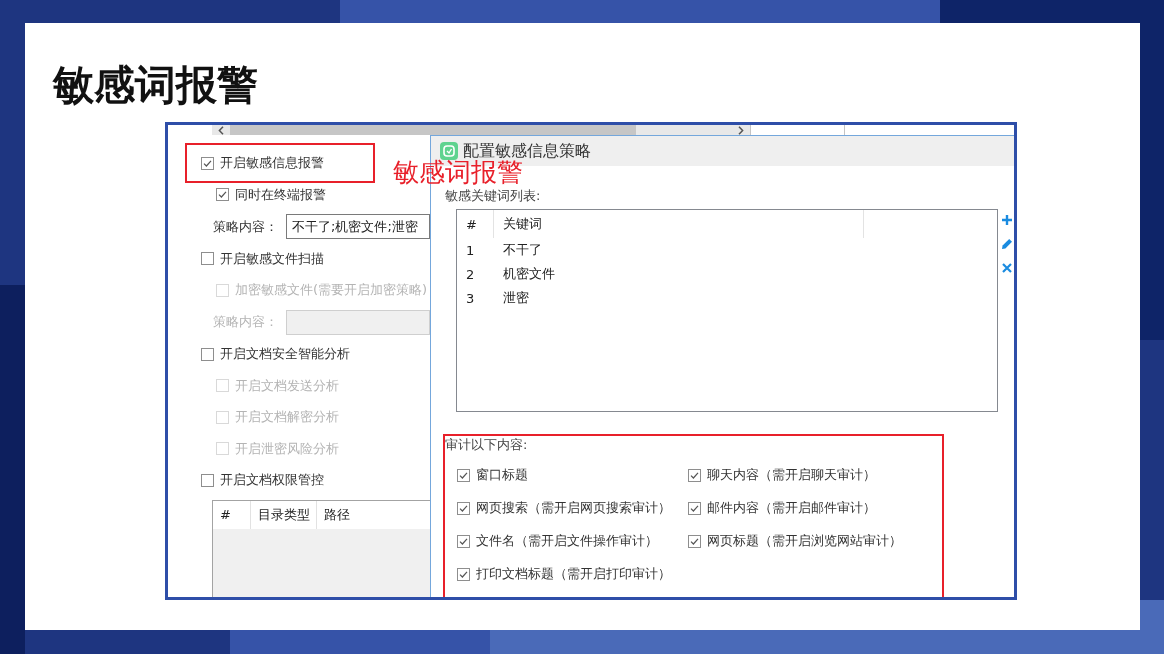 The image size is (1164, 654). What do you see at coordinates (155, 85) in the screenshot?
I see `slide-title: 敏感词报警` at bounding box center [155, 85].